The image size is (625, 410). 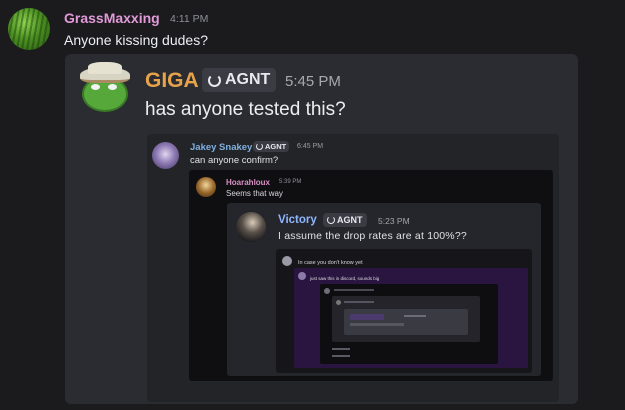 What do you see at coordinates (254, 193) in the screenshot?
I see `message-text: Seems that way` at bounding box center [254, 193].